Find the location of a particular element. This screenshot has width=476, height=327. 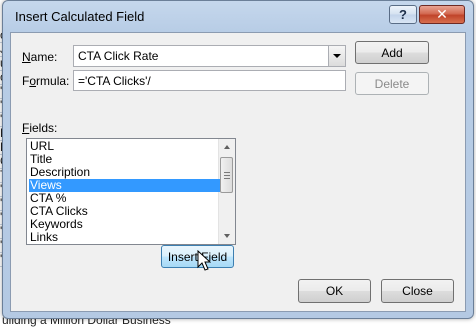

dialog-title: Insert Calculated Field is located at coordinates (80, 16).